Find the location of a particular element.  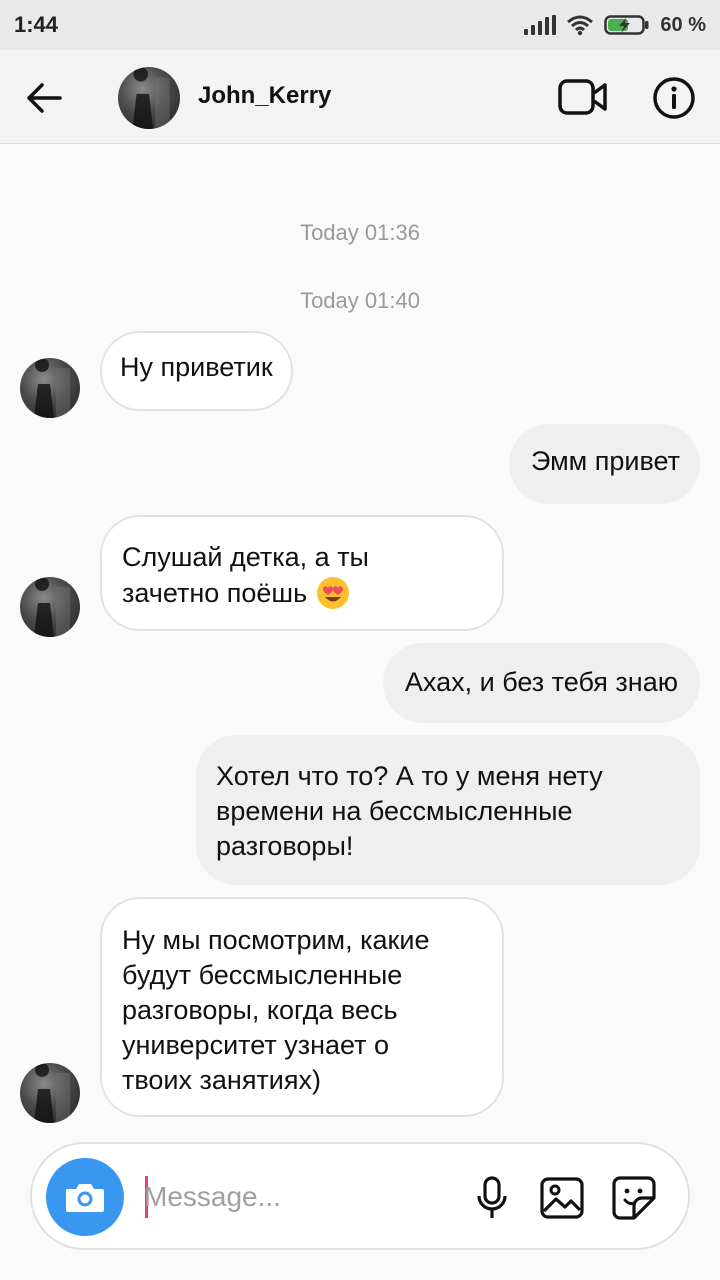

signal-icon is located at coordinates (540, 25).